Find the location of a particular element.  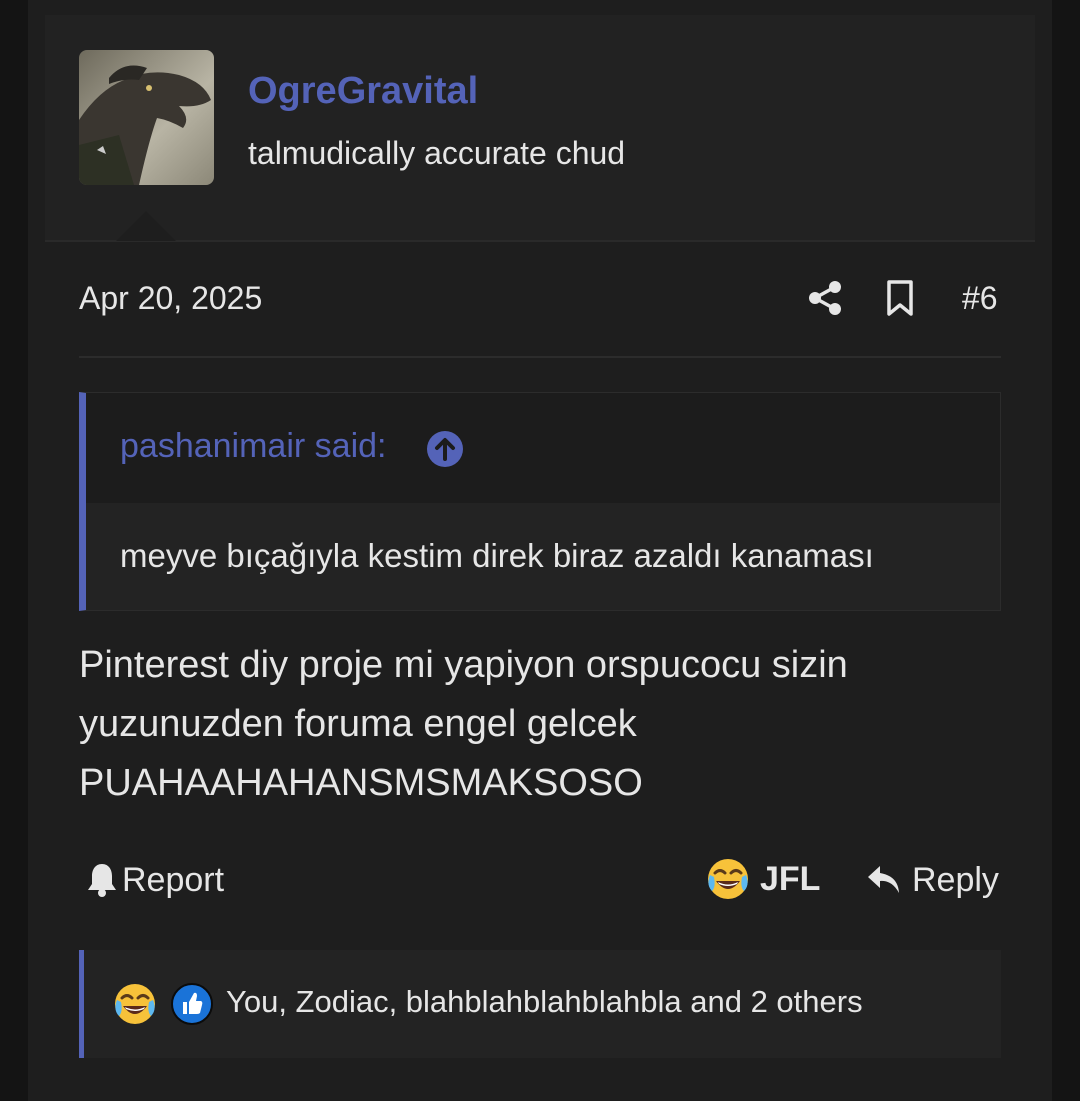

post-message-line: yuzunuzden foruma engel gelcek is located at coordinates (358, 724).